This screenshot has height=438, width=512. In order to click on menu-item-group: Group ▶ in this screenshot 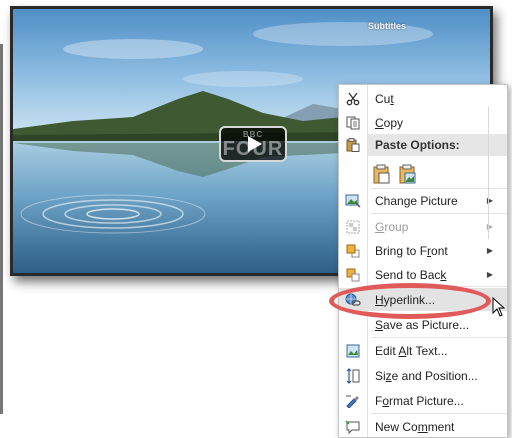, I will do `click(423, 226)`.